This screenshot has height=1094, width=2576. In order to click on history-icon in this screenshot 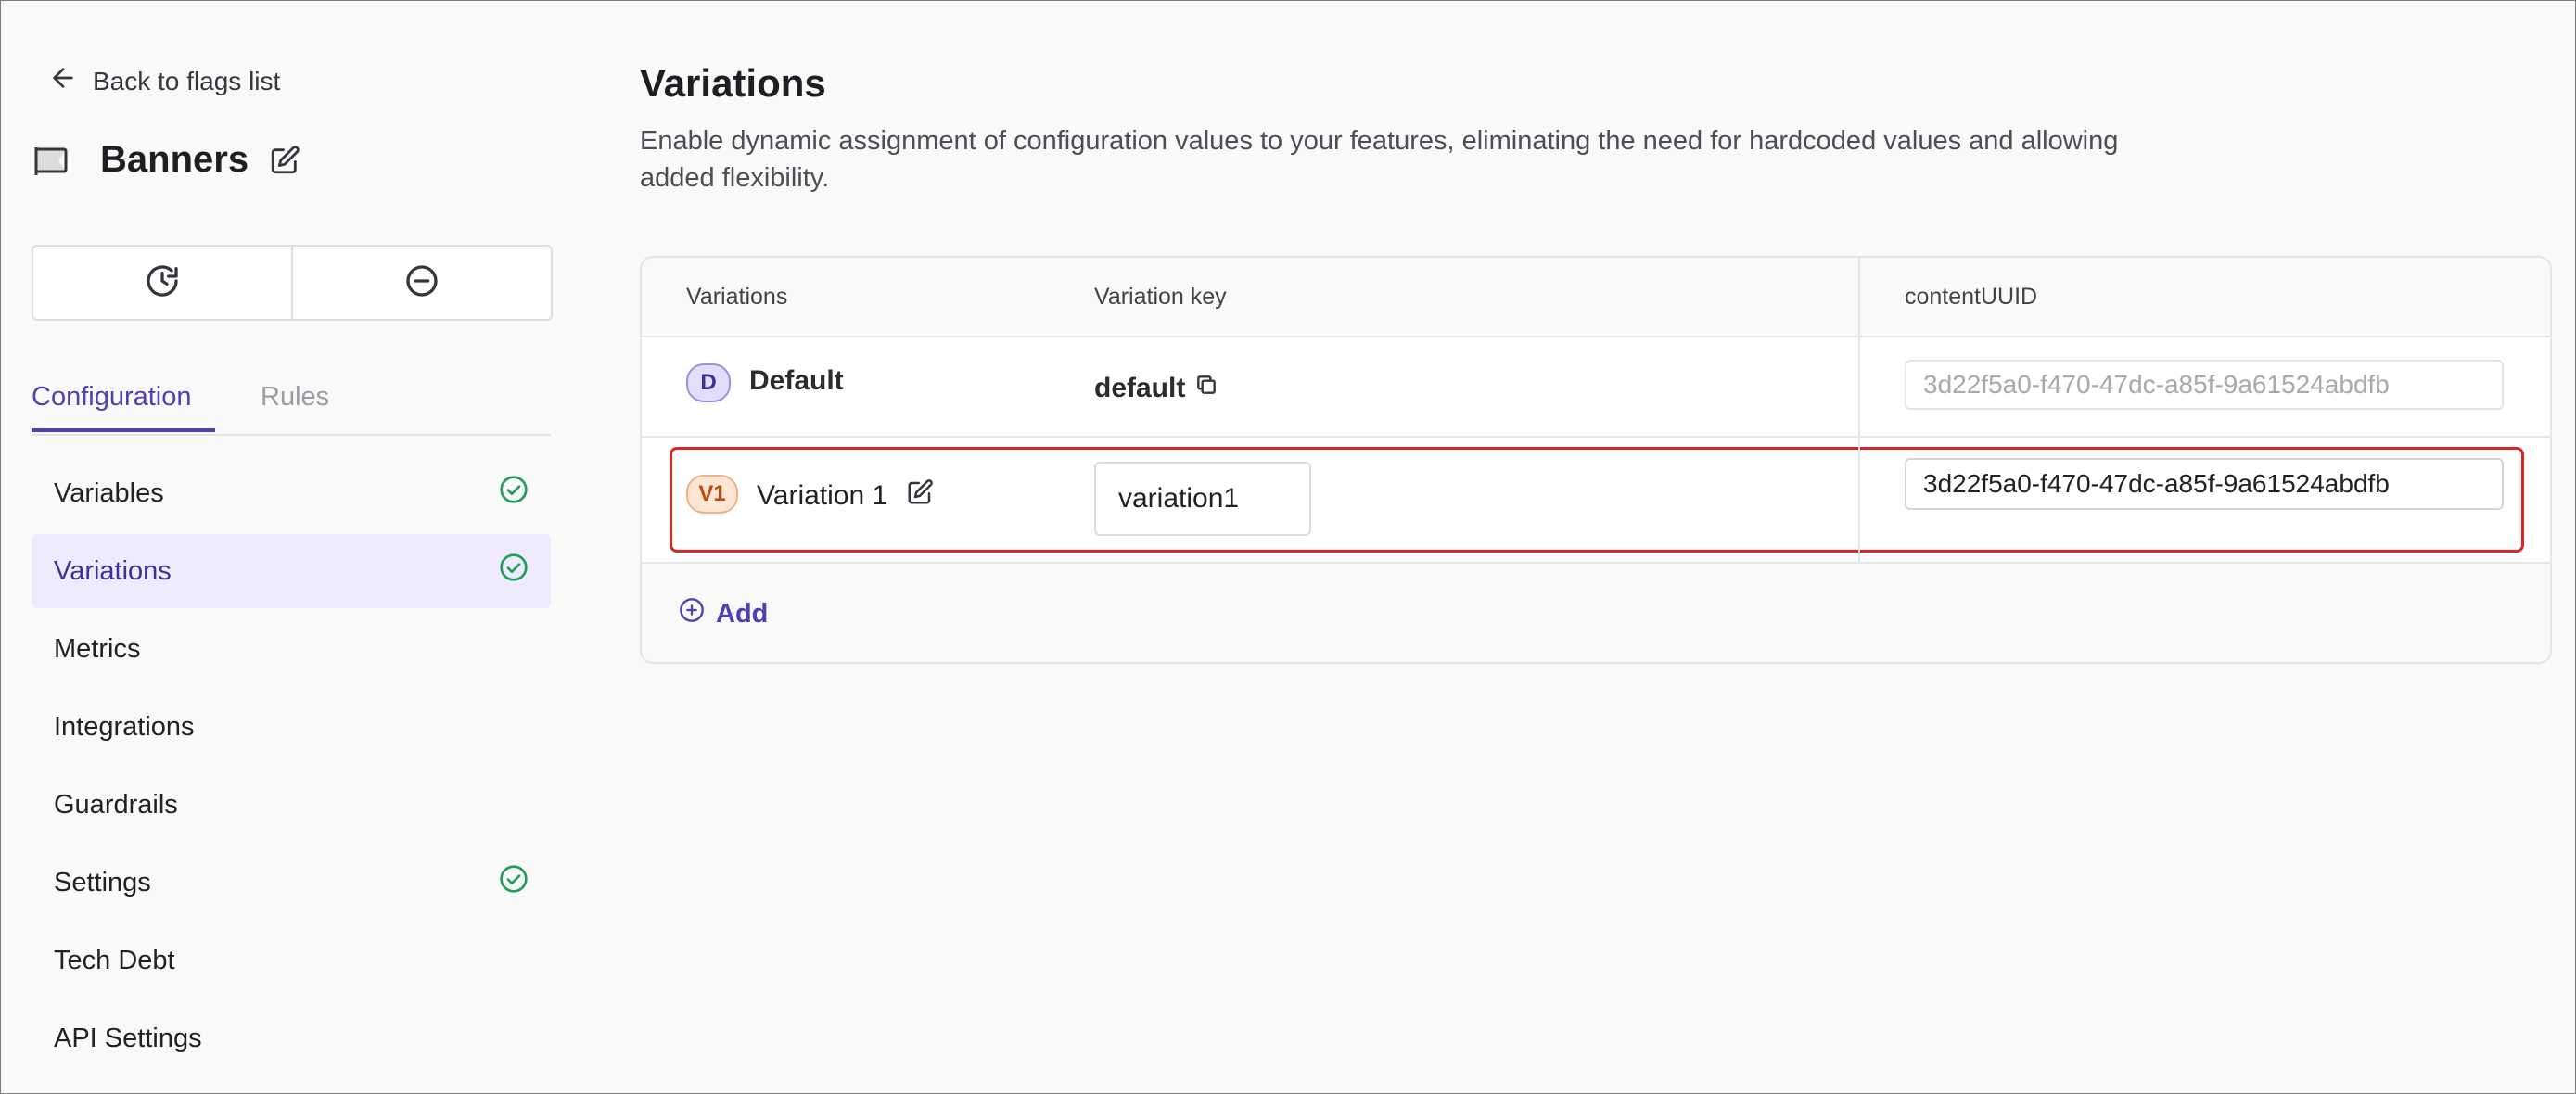, I will do `click(162, 283)`.